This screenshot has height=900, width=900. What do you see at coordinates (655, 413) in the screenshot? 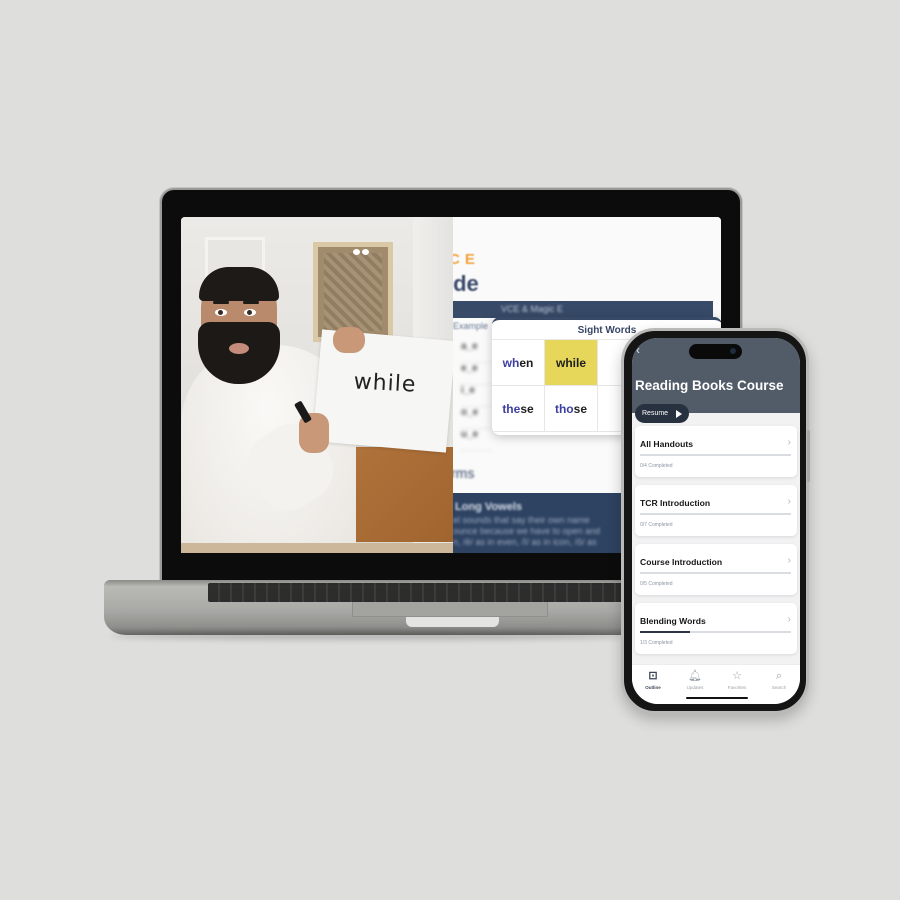
I see `resume-label: Resume` at bounding box center [655, 413].